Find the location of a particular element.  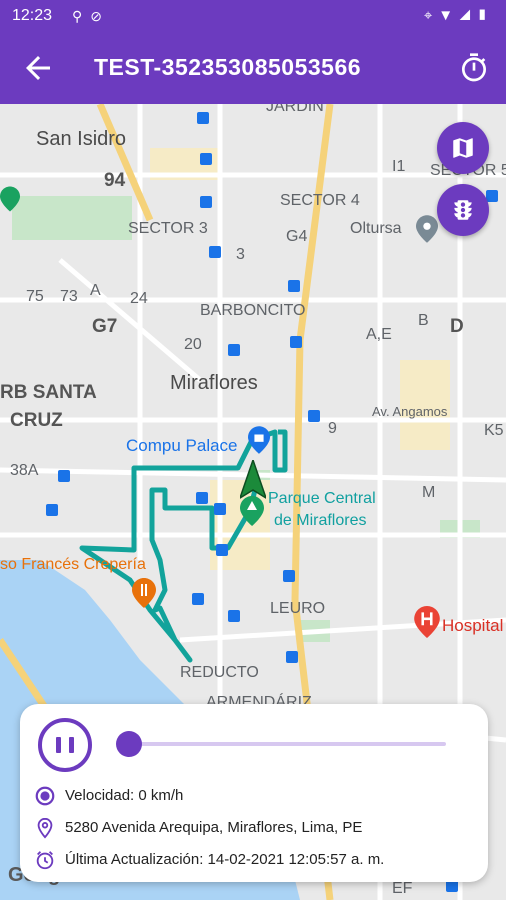

wifi-icon: ▼ is located at coordinates (449, 15).